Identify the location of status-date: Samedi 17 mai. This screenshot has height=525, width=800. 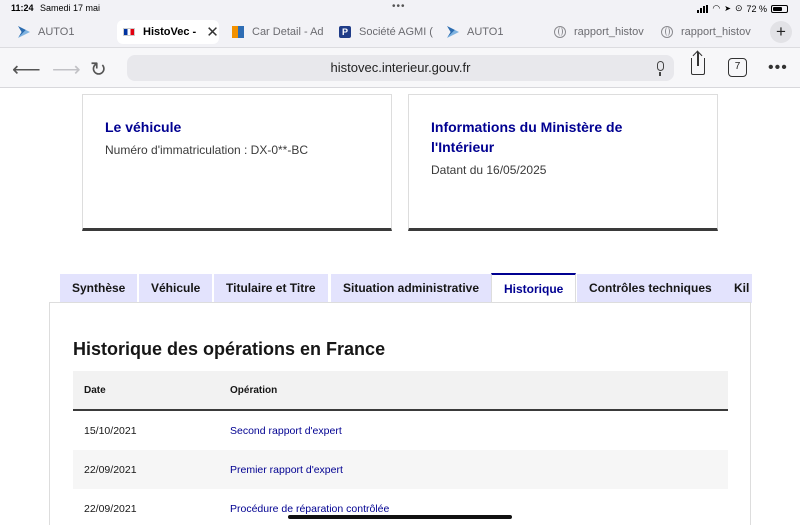
(70, 8).